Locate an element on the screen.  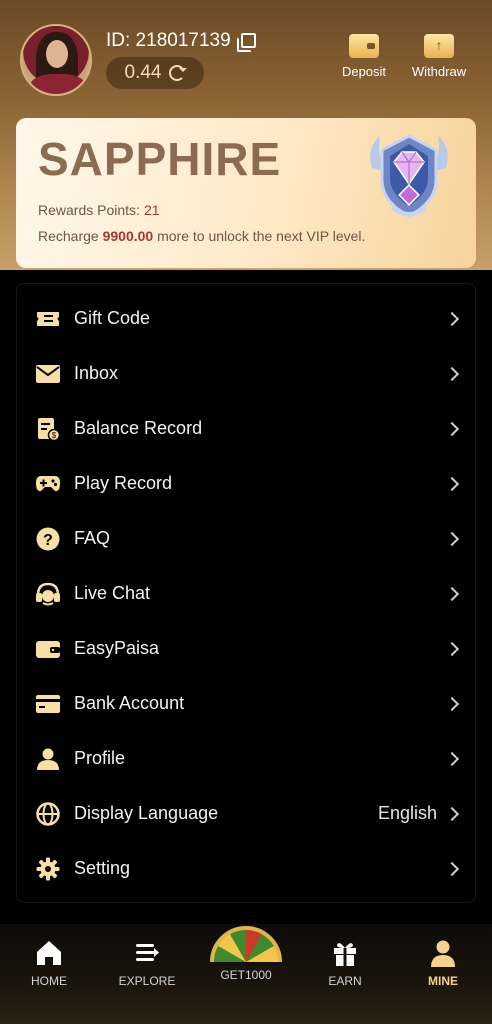
balance-pill: 0.44 is located at coordinates (155, 73).